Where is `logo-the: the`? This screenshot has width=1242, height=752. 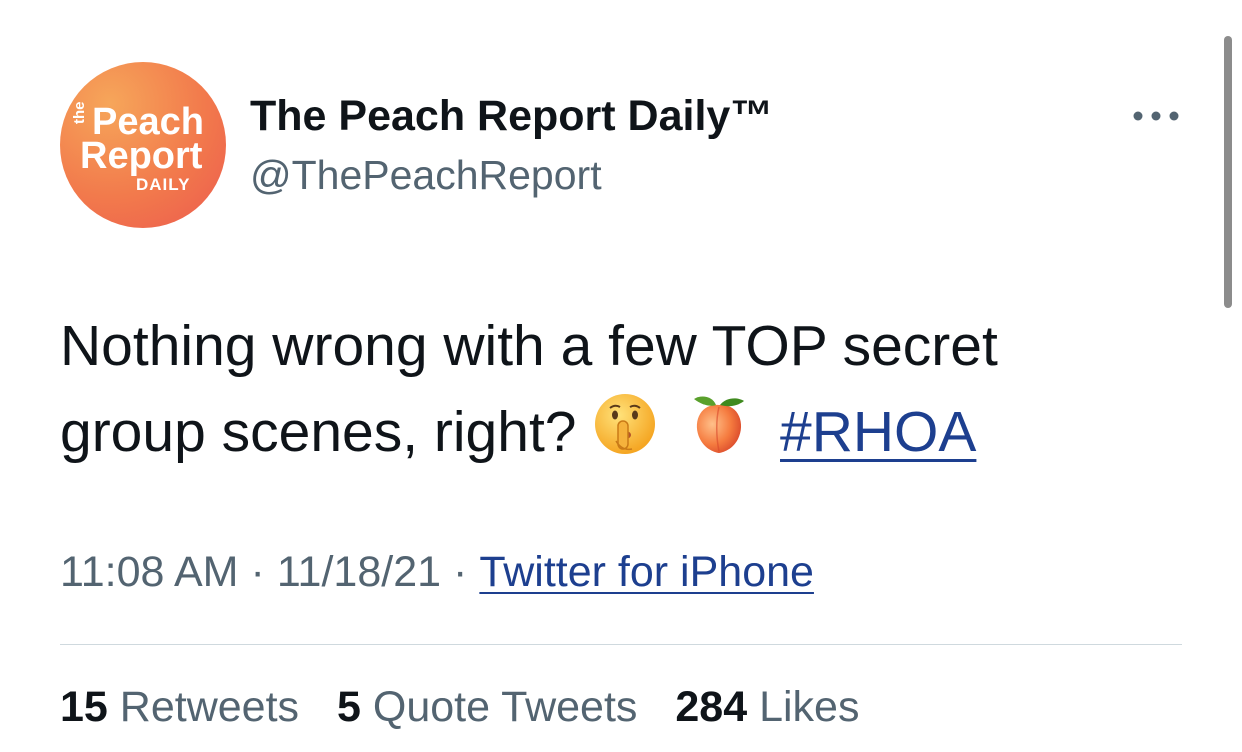 logo-the: the is located at coordinates (79, 113).